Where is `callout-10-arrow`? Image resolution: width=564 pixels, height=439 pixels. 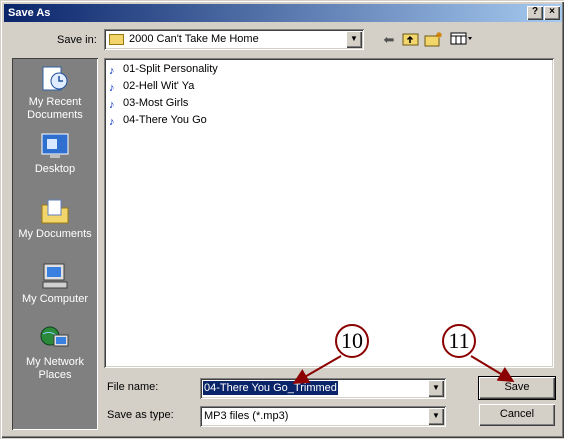 callout-10-arrow is located at coordinates (317, 370).